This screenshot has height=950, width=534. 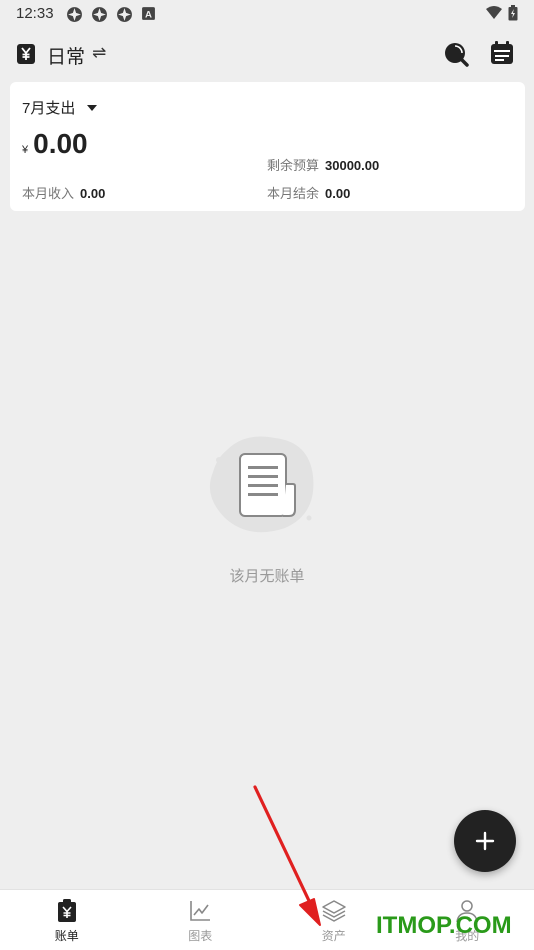 I want to click on a-badge-icon: A, so click(x=148, y=13).